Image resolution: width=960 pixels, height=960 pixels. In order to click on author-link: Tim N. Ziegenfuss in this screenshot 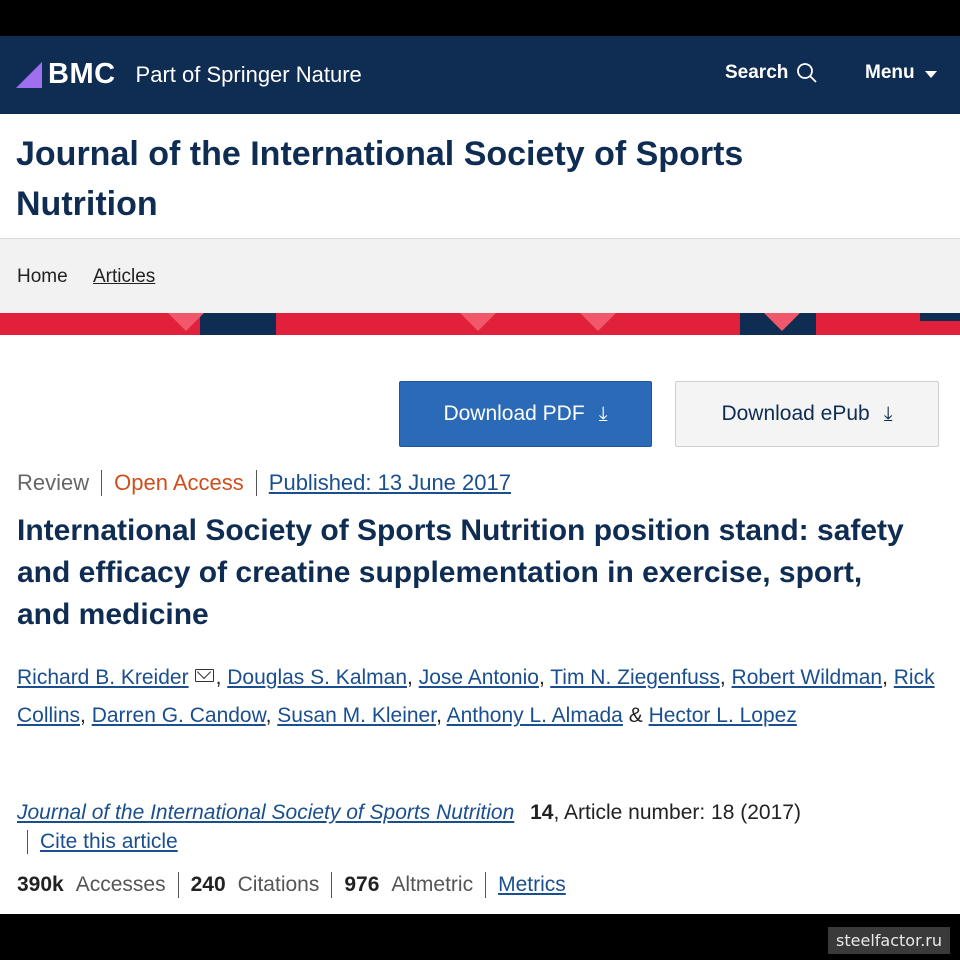, I will do `click(635, 677)`.